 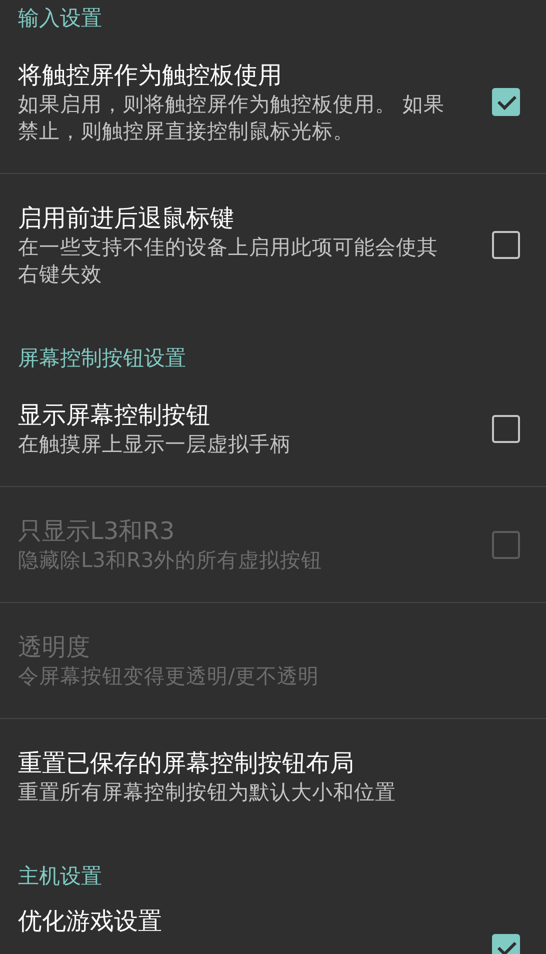 I want to click on setting-title: 显示屏幕控制按钮, so click(x=114, y=415).